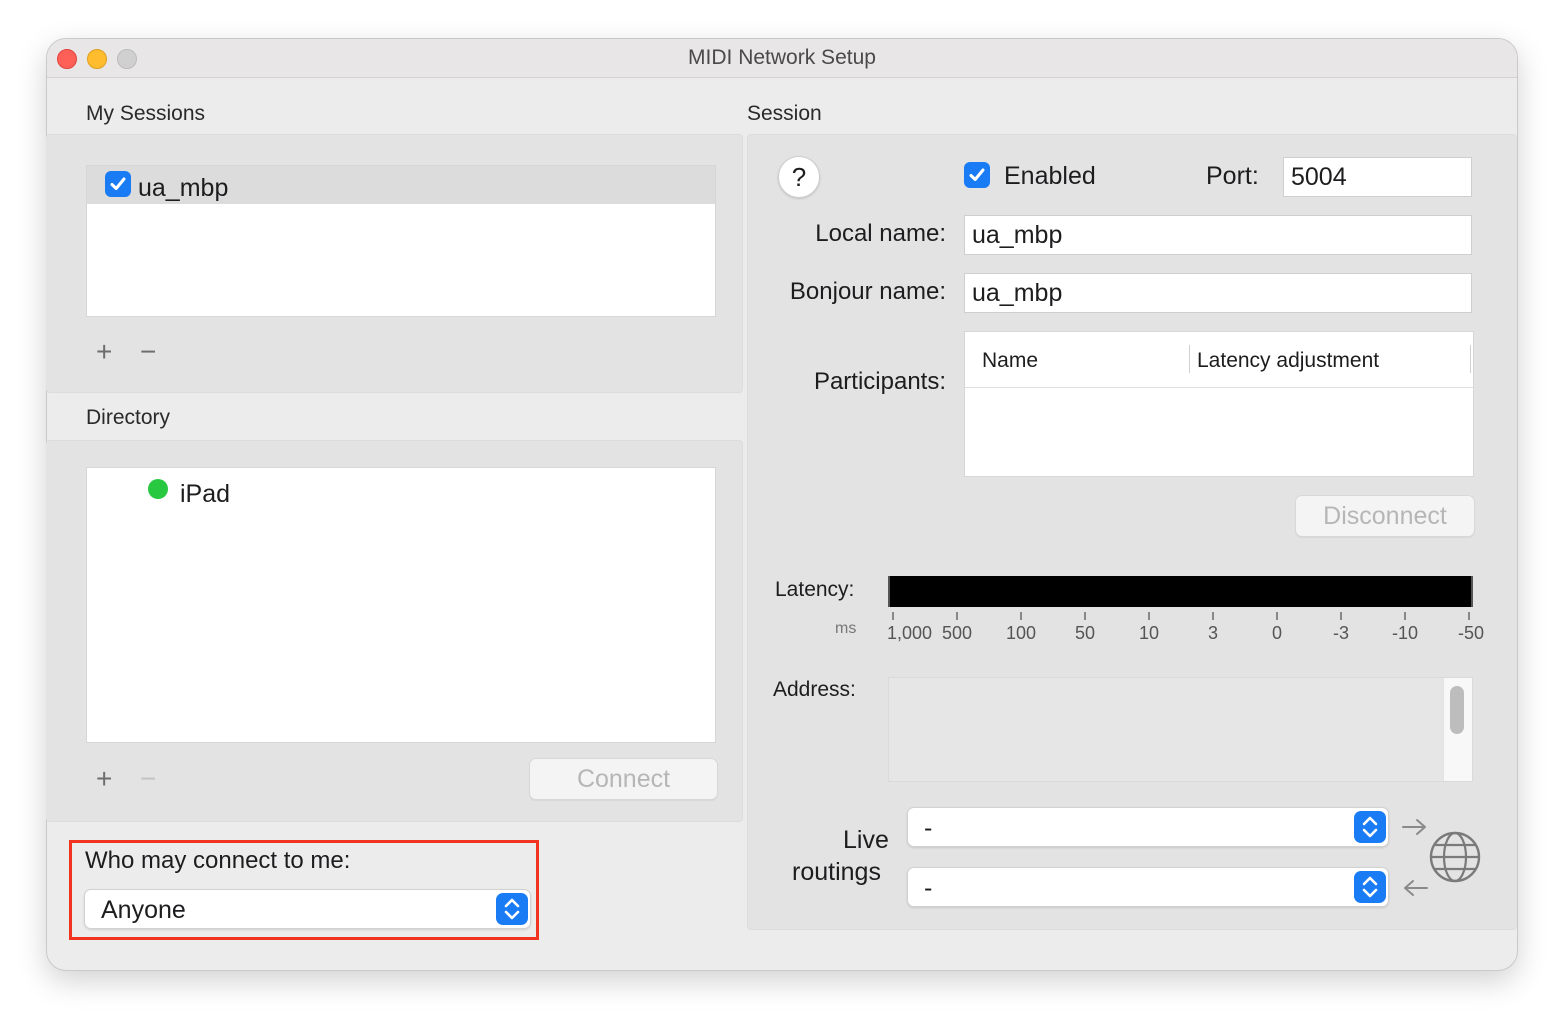  I want to click on routing-in-select: -, so click(1148, 887).